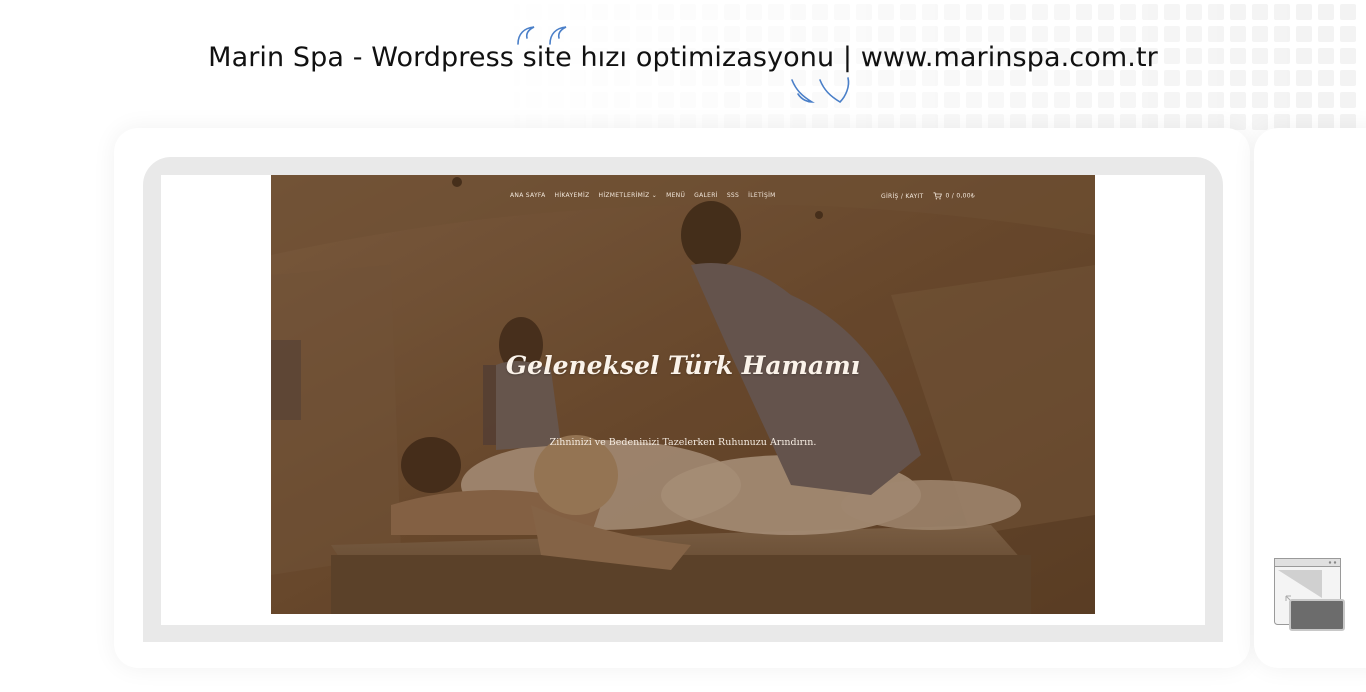 The width and height of the screenshot is (1366, 692). I want to click on nav-item-story: HİKAYEMİZ, so click(572, 195).